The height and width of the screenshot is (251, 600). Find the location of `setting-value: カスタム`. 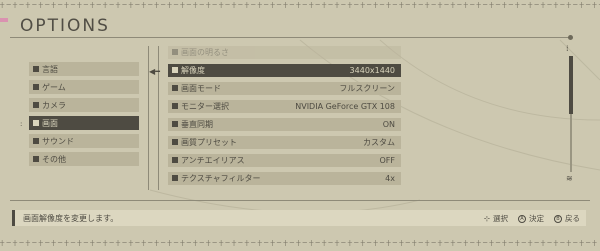

setting-value: カスタム is located at coordinates (379, 142).